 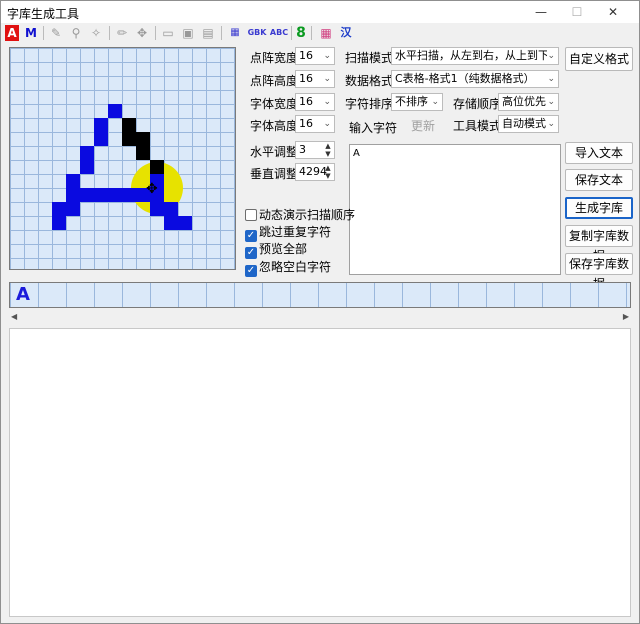 What do you see at coordinates (599, 59) in the screenshot?
I see `custom-format-button: 自定义格式` at bounding box center [599, 59].